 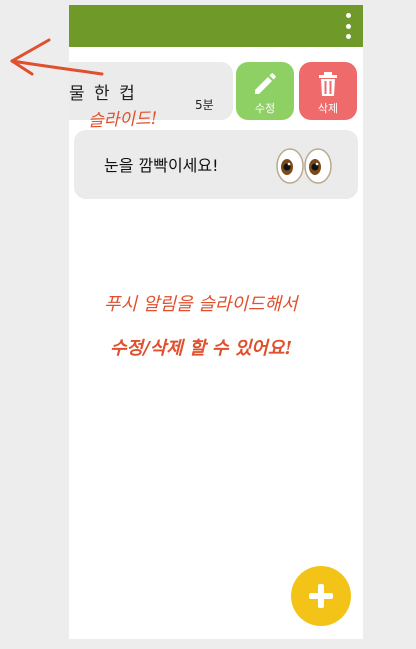 What do you see at coordinates (328, 84) in the screenshot?
I see `trash-icon` at bounding box center [328, 84].